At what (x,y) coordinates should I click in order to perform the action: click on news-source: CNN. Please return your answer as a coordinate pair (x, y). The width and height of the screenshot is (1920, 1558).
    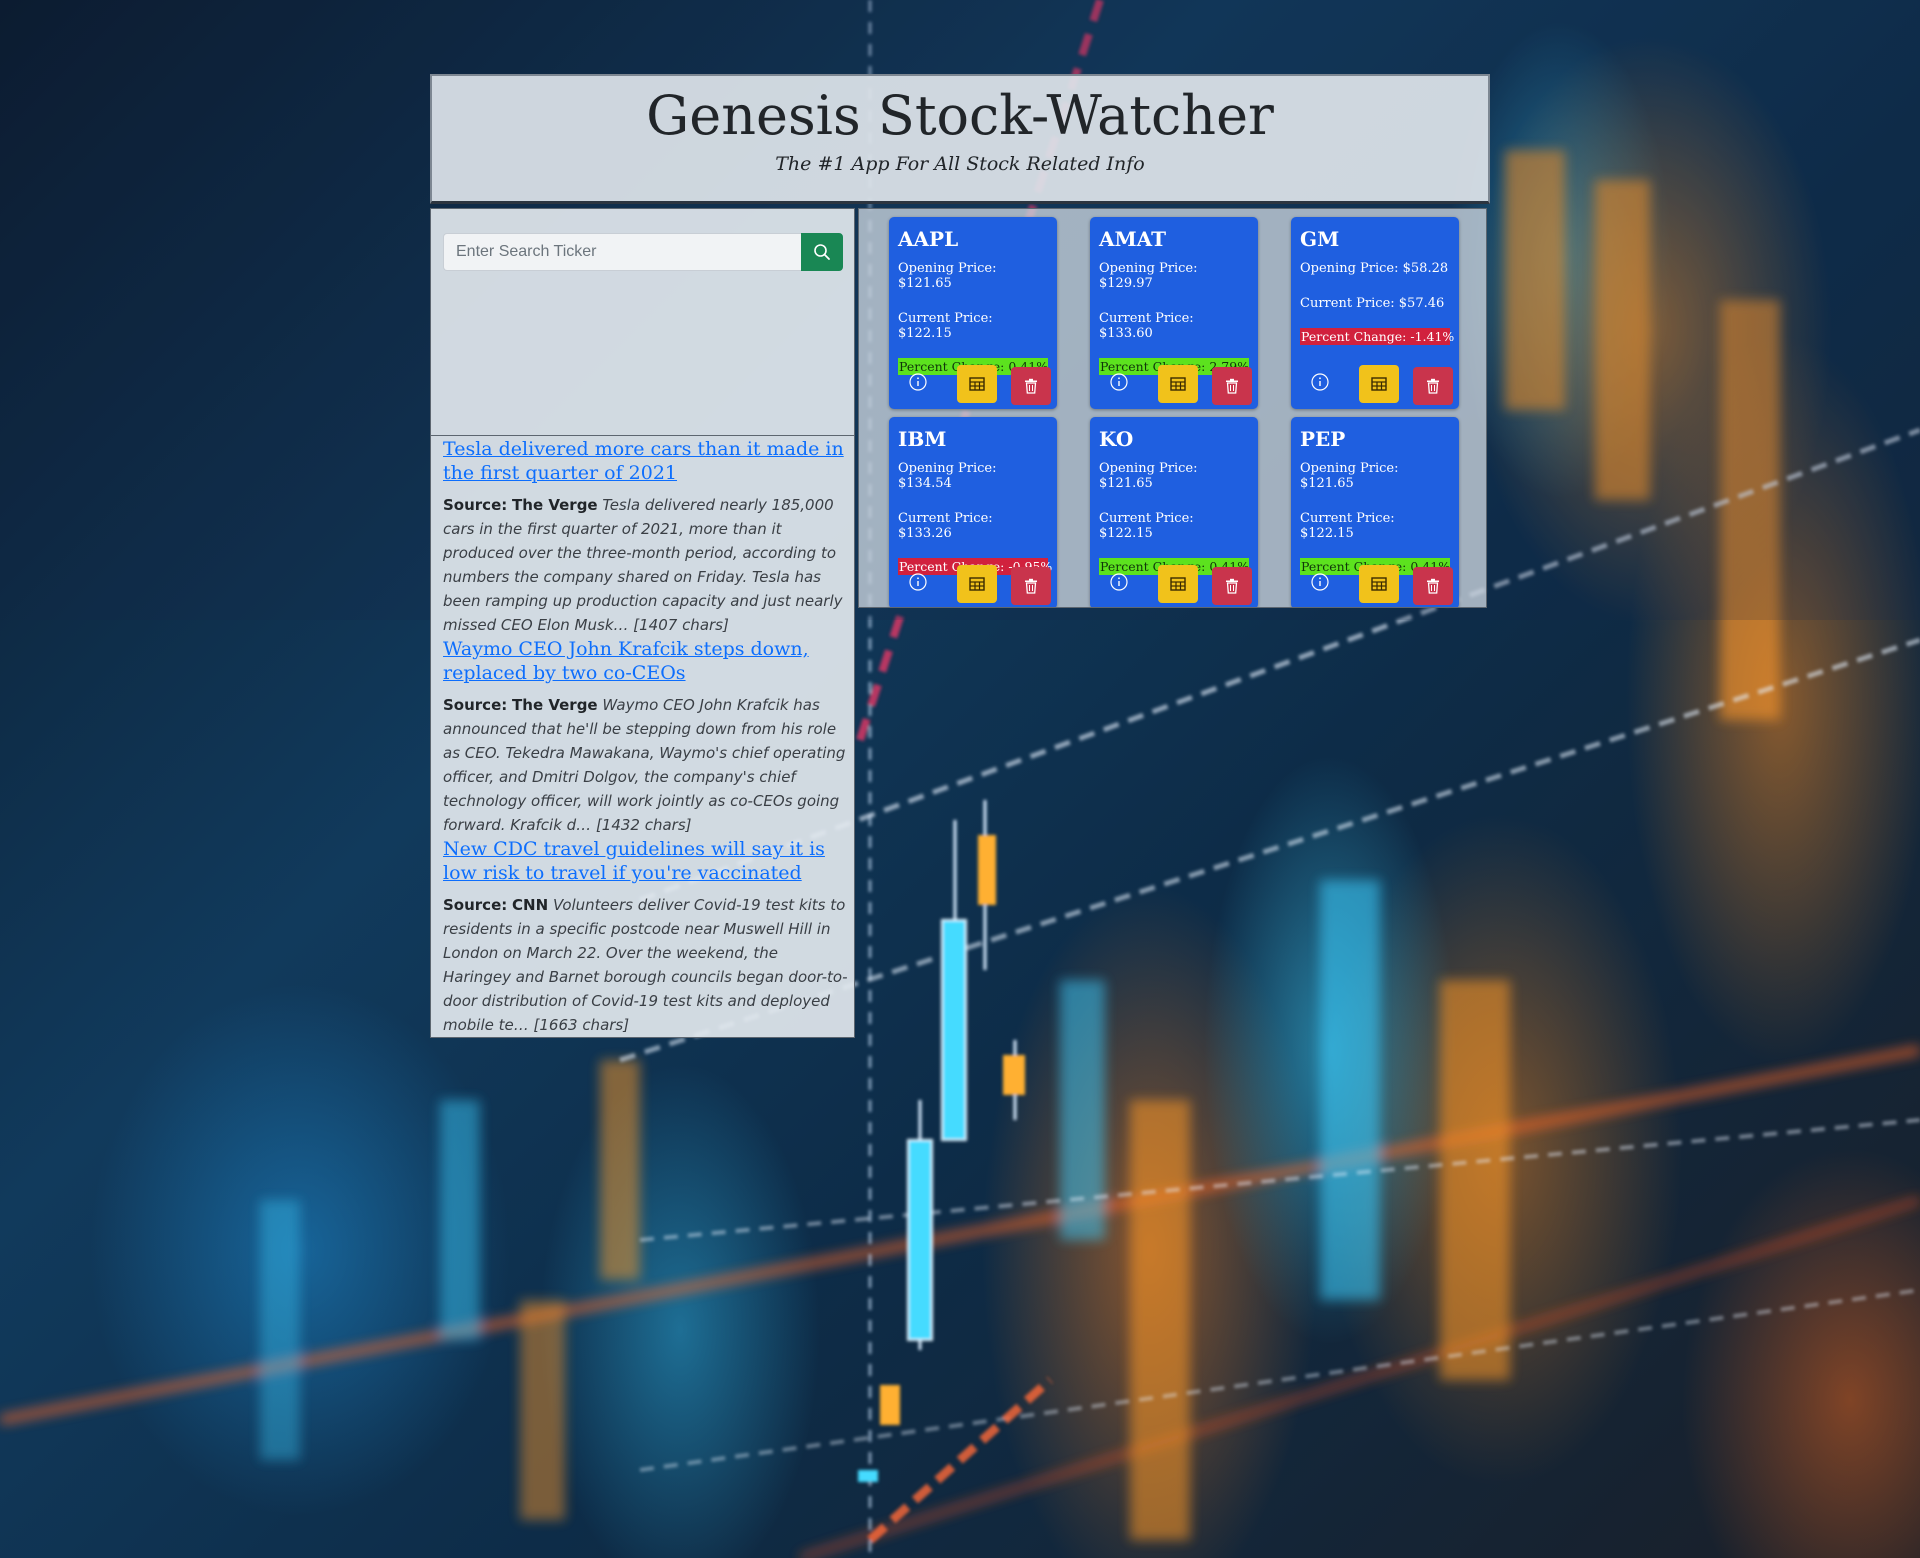
    Looking at the image, I should click on (530, 905).